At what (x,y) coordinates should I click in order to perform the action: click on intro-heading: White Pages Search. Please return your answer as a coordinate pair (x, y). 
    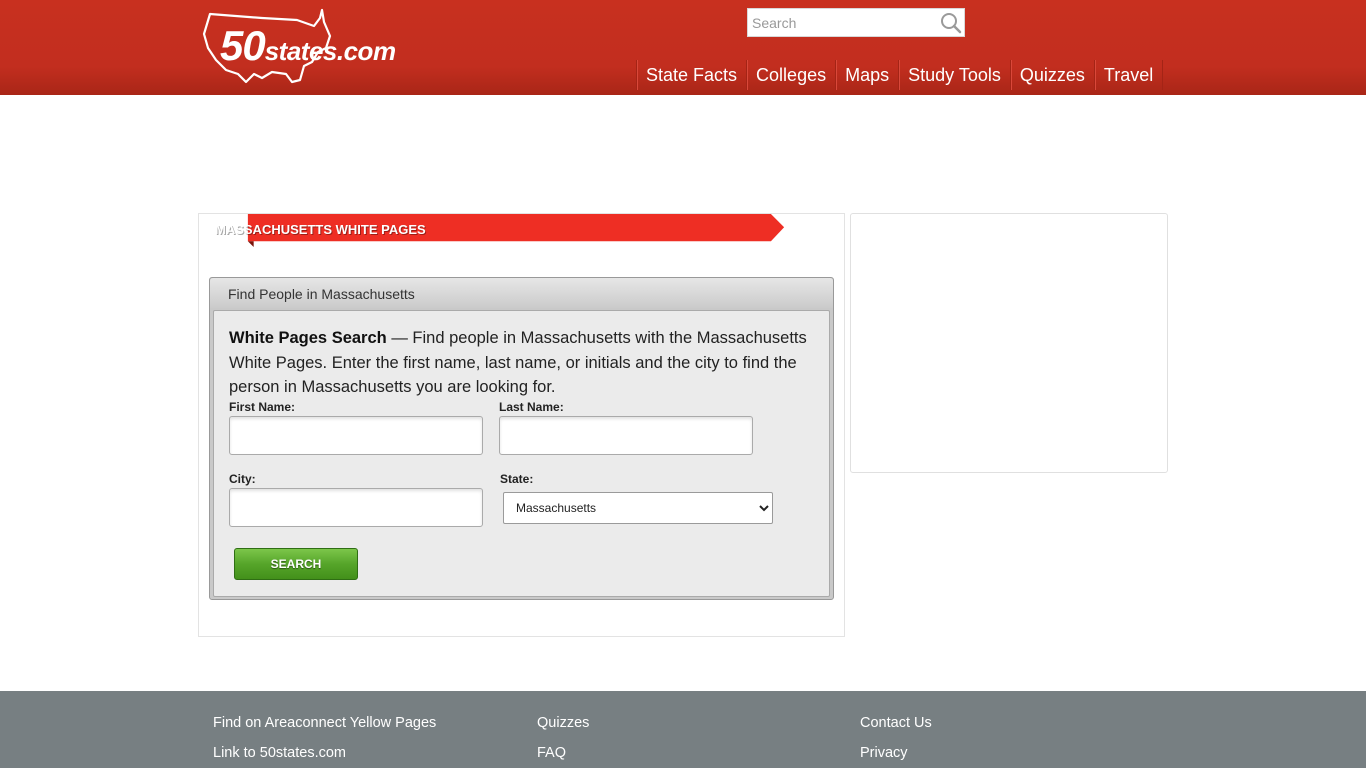
    Looking at the image, I should click on (308, 338).